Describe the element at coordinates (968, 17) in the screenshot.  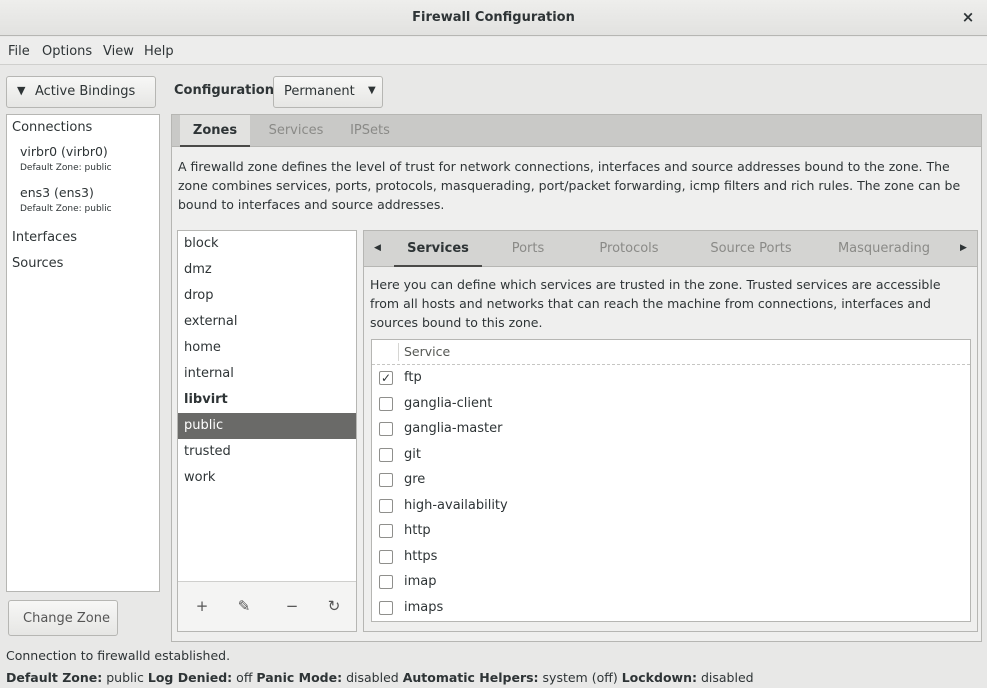
I see `close-icon: ×` at that location.